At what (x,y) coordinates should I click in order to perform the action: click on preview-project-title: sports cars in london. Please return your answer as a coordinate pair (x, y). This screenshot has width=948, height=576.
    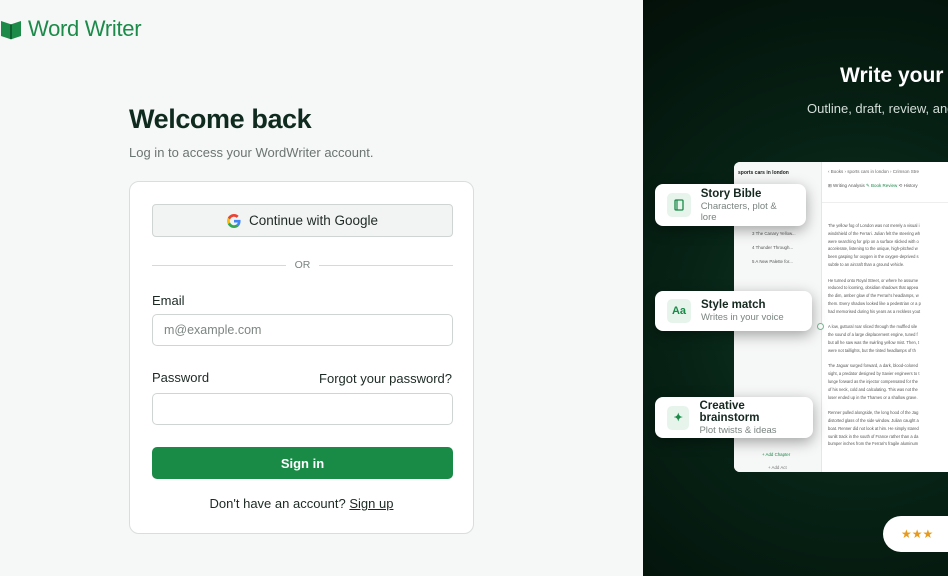
    Looking at the image, I should click on (763, 173).